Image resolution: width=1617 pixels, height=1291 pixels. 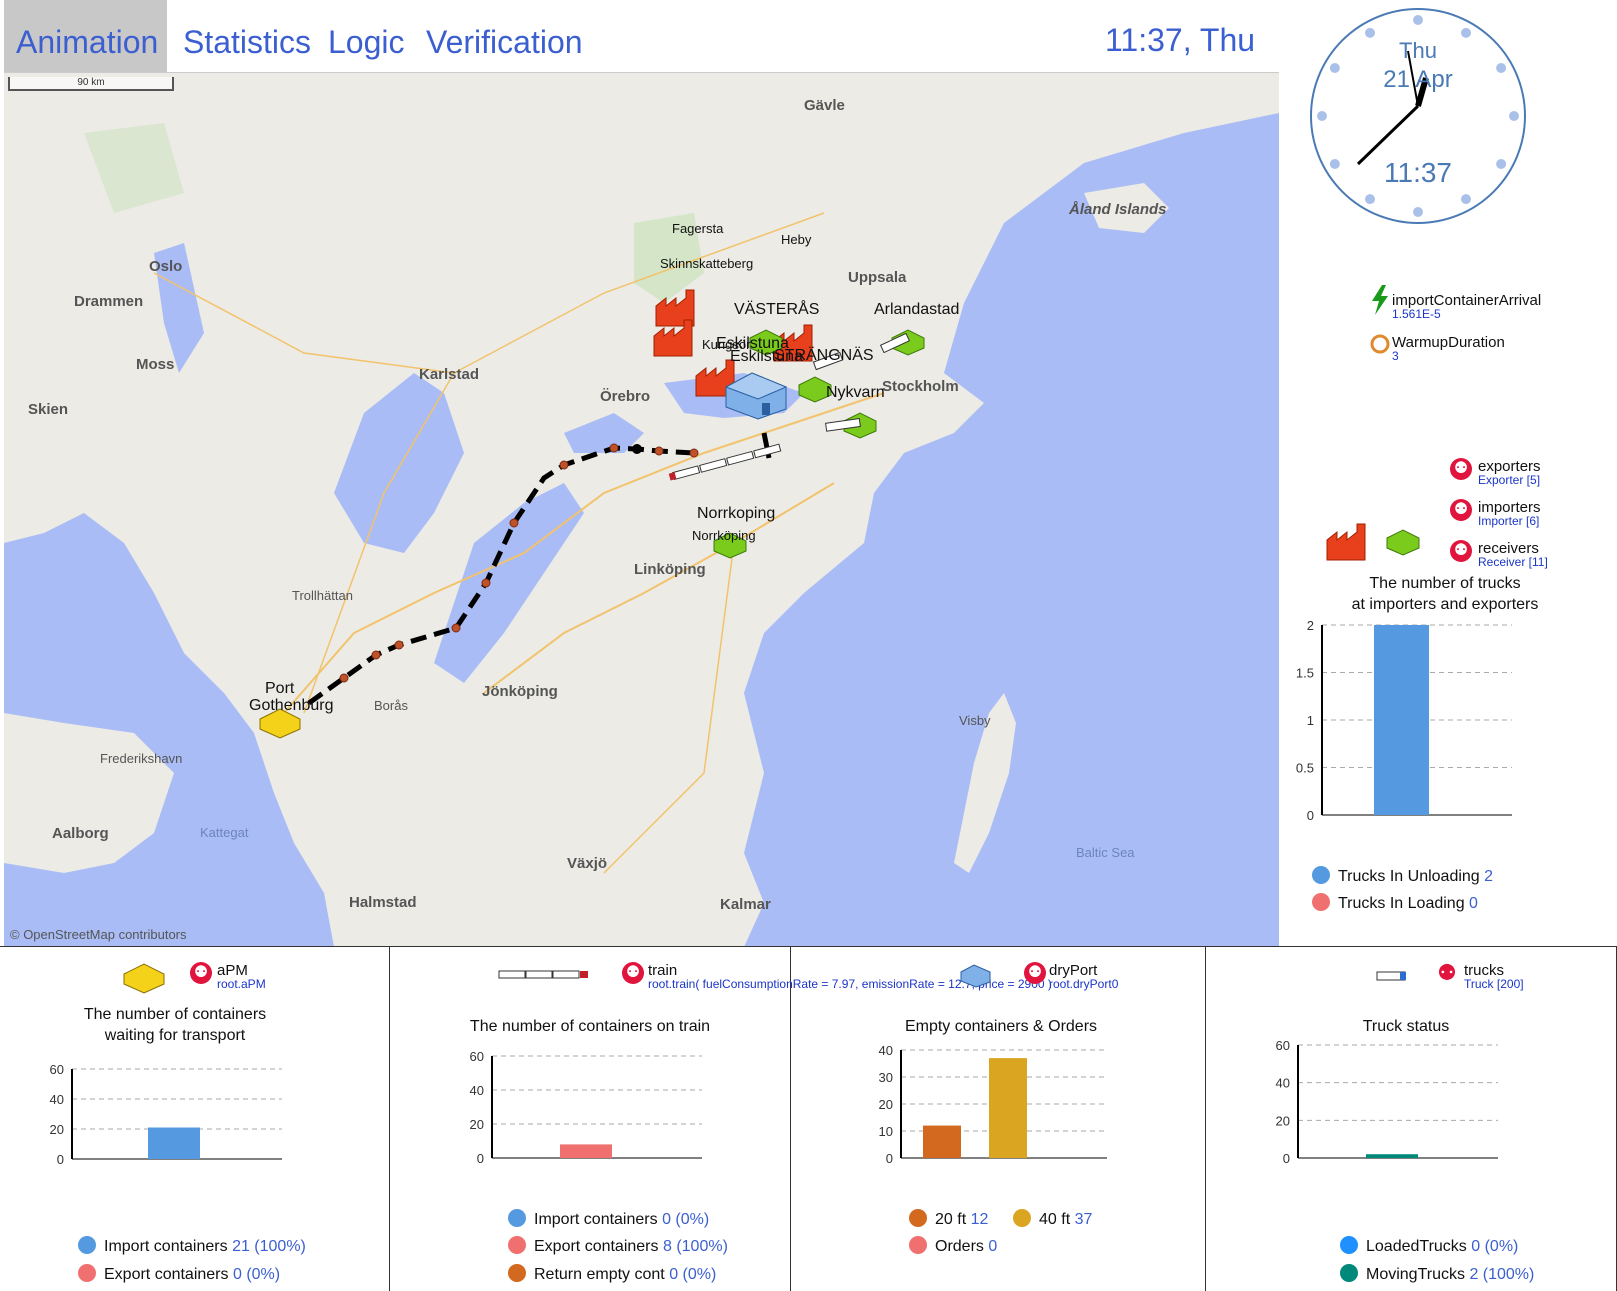 I want to click on legend-item: 40 ft 37, so click(x=1052, y=1219).